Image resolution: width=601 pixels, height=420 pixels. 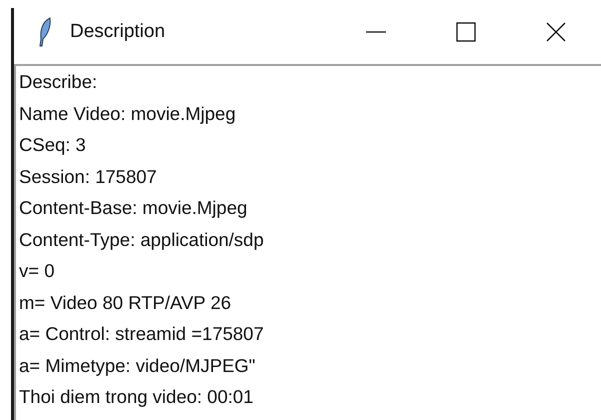 I want to click on text-line: Content-Base: movie.Mjpeg, so click(x=133, y=208).